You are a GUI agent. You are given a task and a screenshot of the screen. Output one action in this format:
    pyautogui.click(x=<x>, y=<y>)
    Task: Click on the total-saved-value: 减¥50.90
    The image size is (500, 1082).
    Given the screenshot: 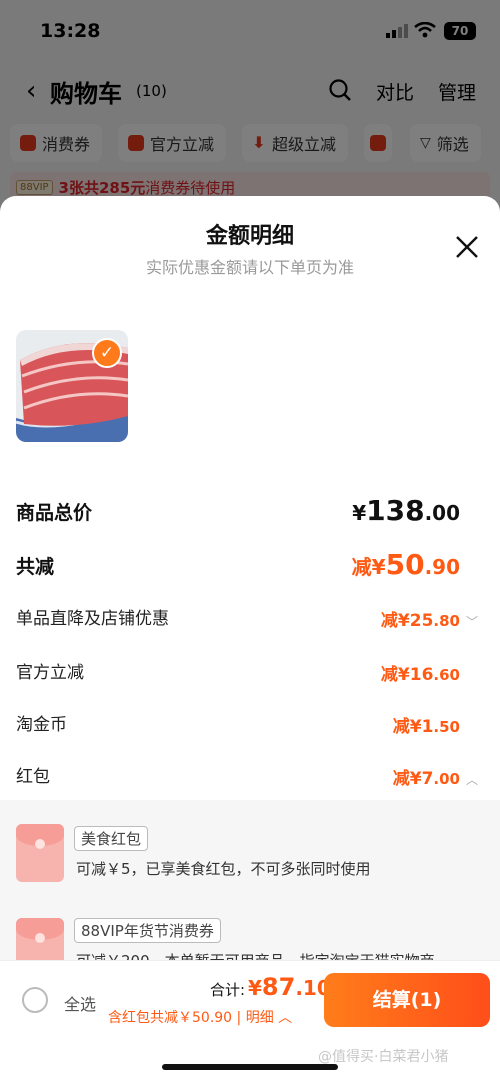 What is the action you would take?
    pyautogui.click(x=406, y=564)
    